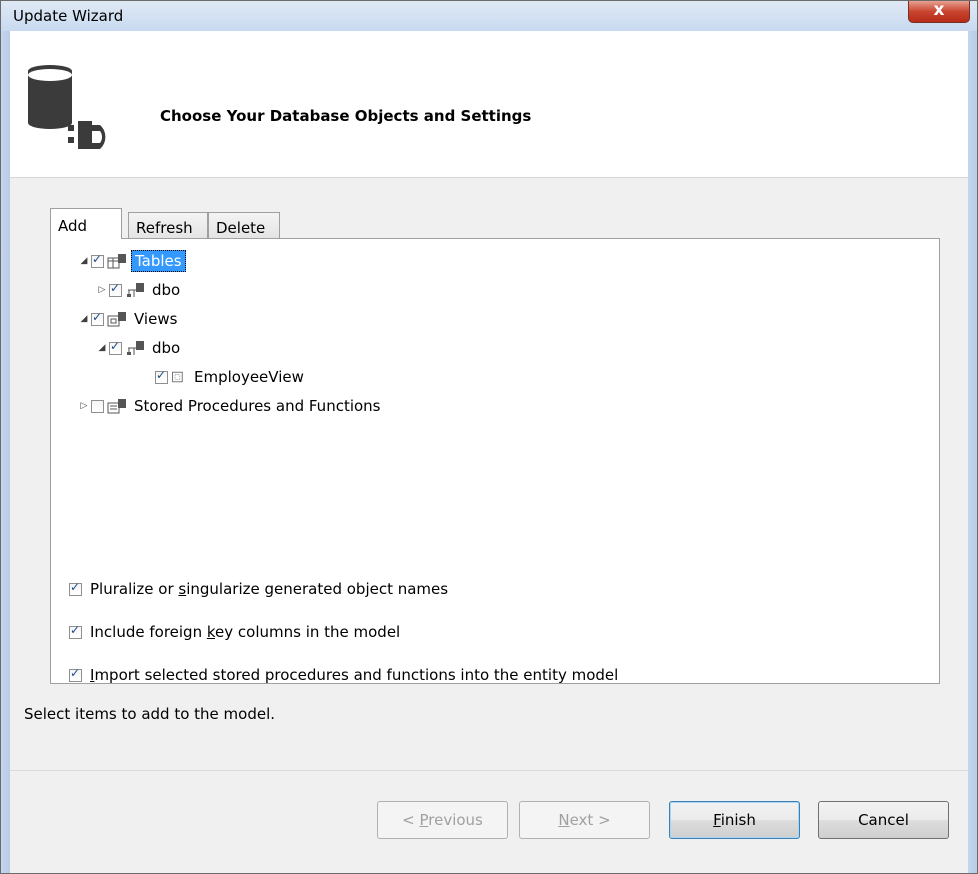 The image size is (978, 874). What do you see at coordinates (115, 289) in the screenshot?
I see `tables-dbo-checkbox` at bounding box center [115, 289].